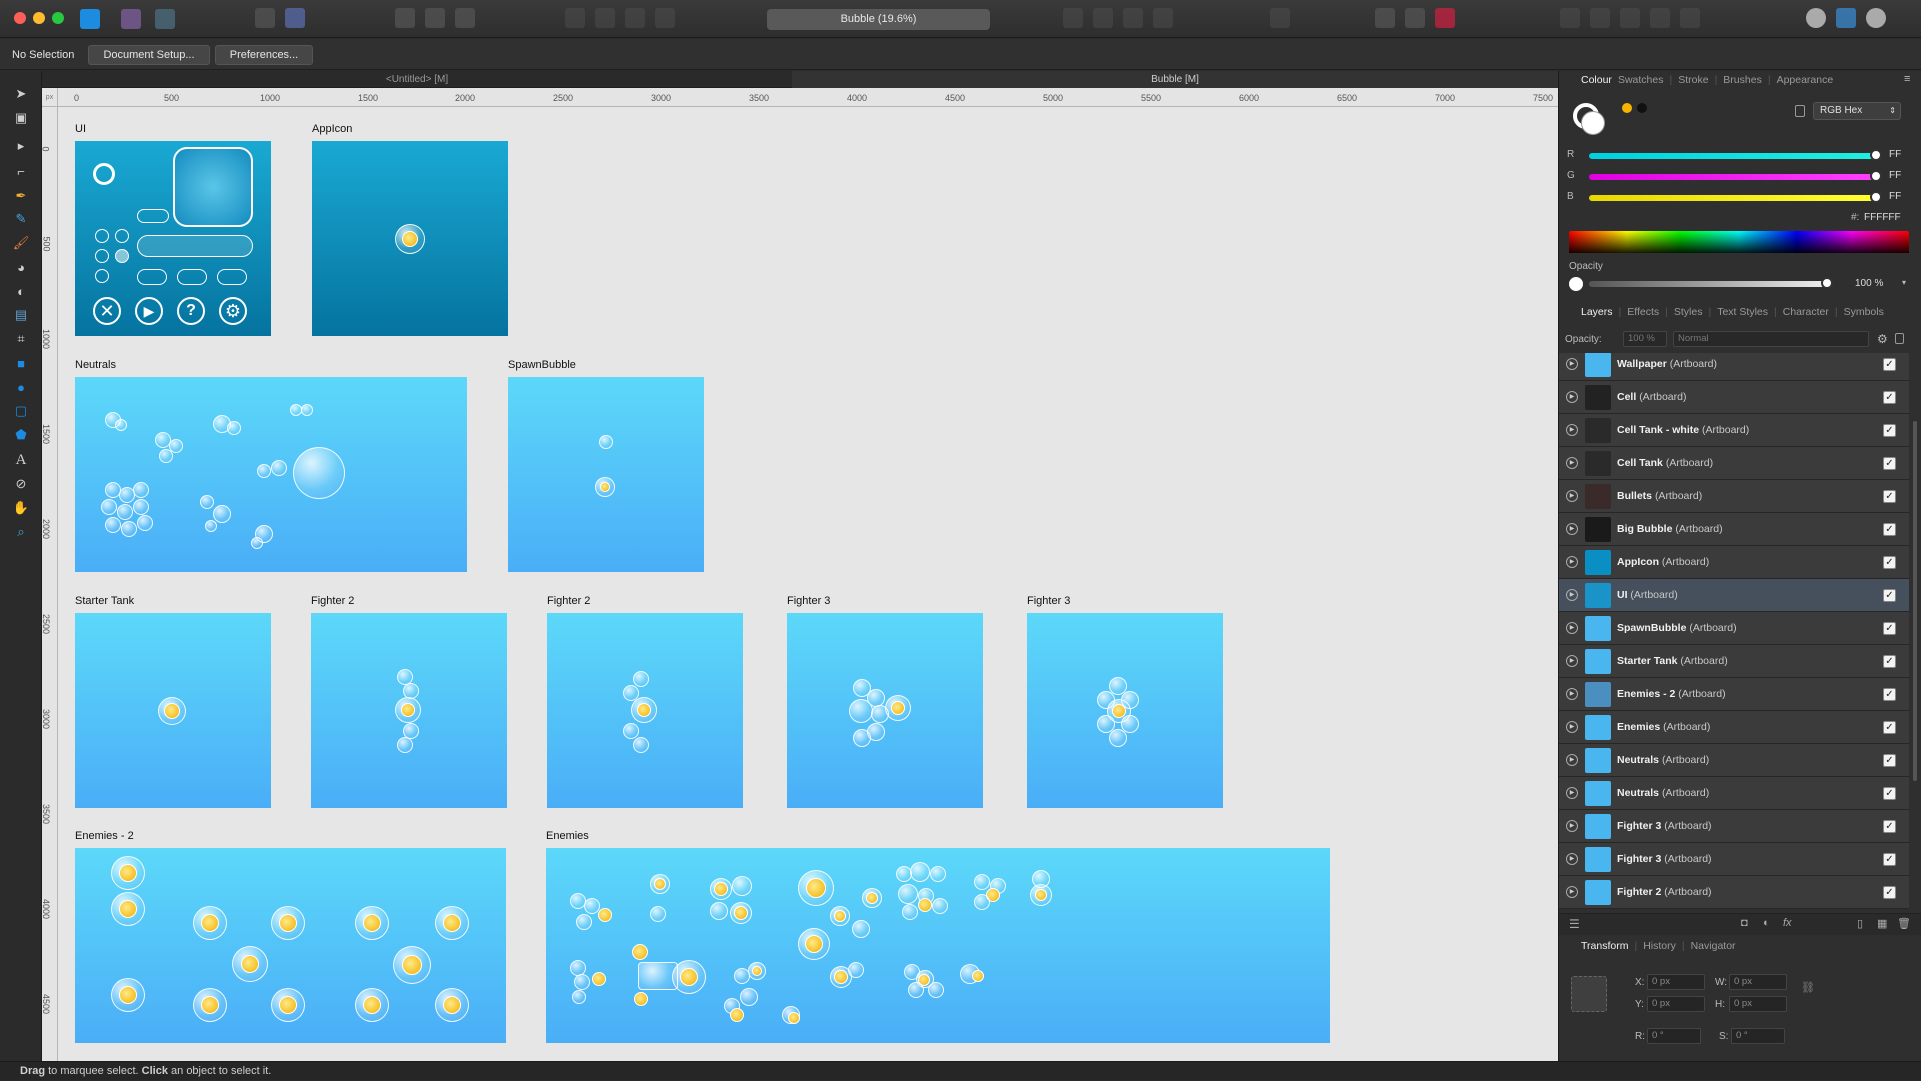 This screenshot has height=1081, width=1921. What do you see at coordinates (1805, 80) in the screenshot?
I see `tab-appearance: Appearance` at bounding box center [1805, 80].